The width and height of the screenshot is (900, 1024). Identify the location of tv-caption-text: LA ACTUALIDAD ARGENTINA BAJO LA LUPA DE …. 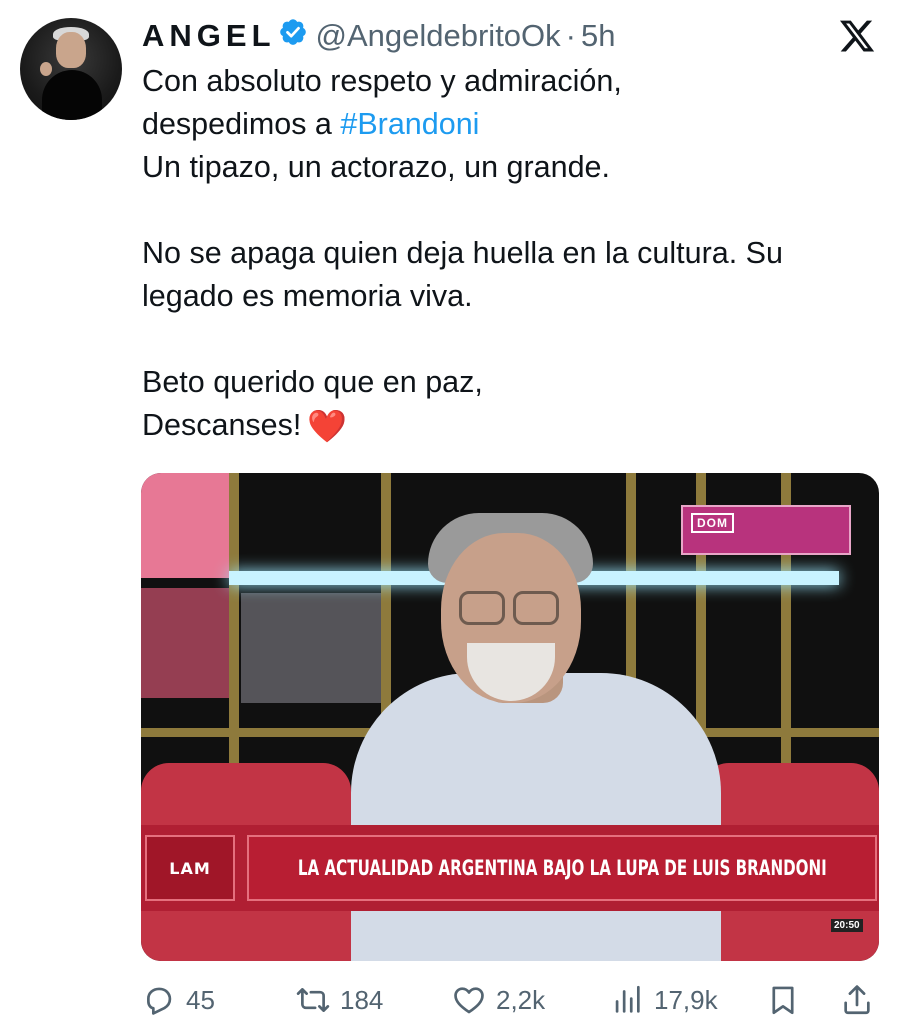
(562, 868).